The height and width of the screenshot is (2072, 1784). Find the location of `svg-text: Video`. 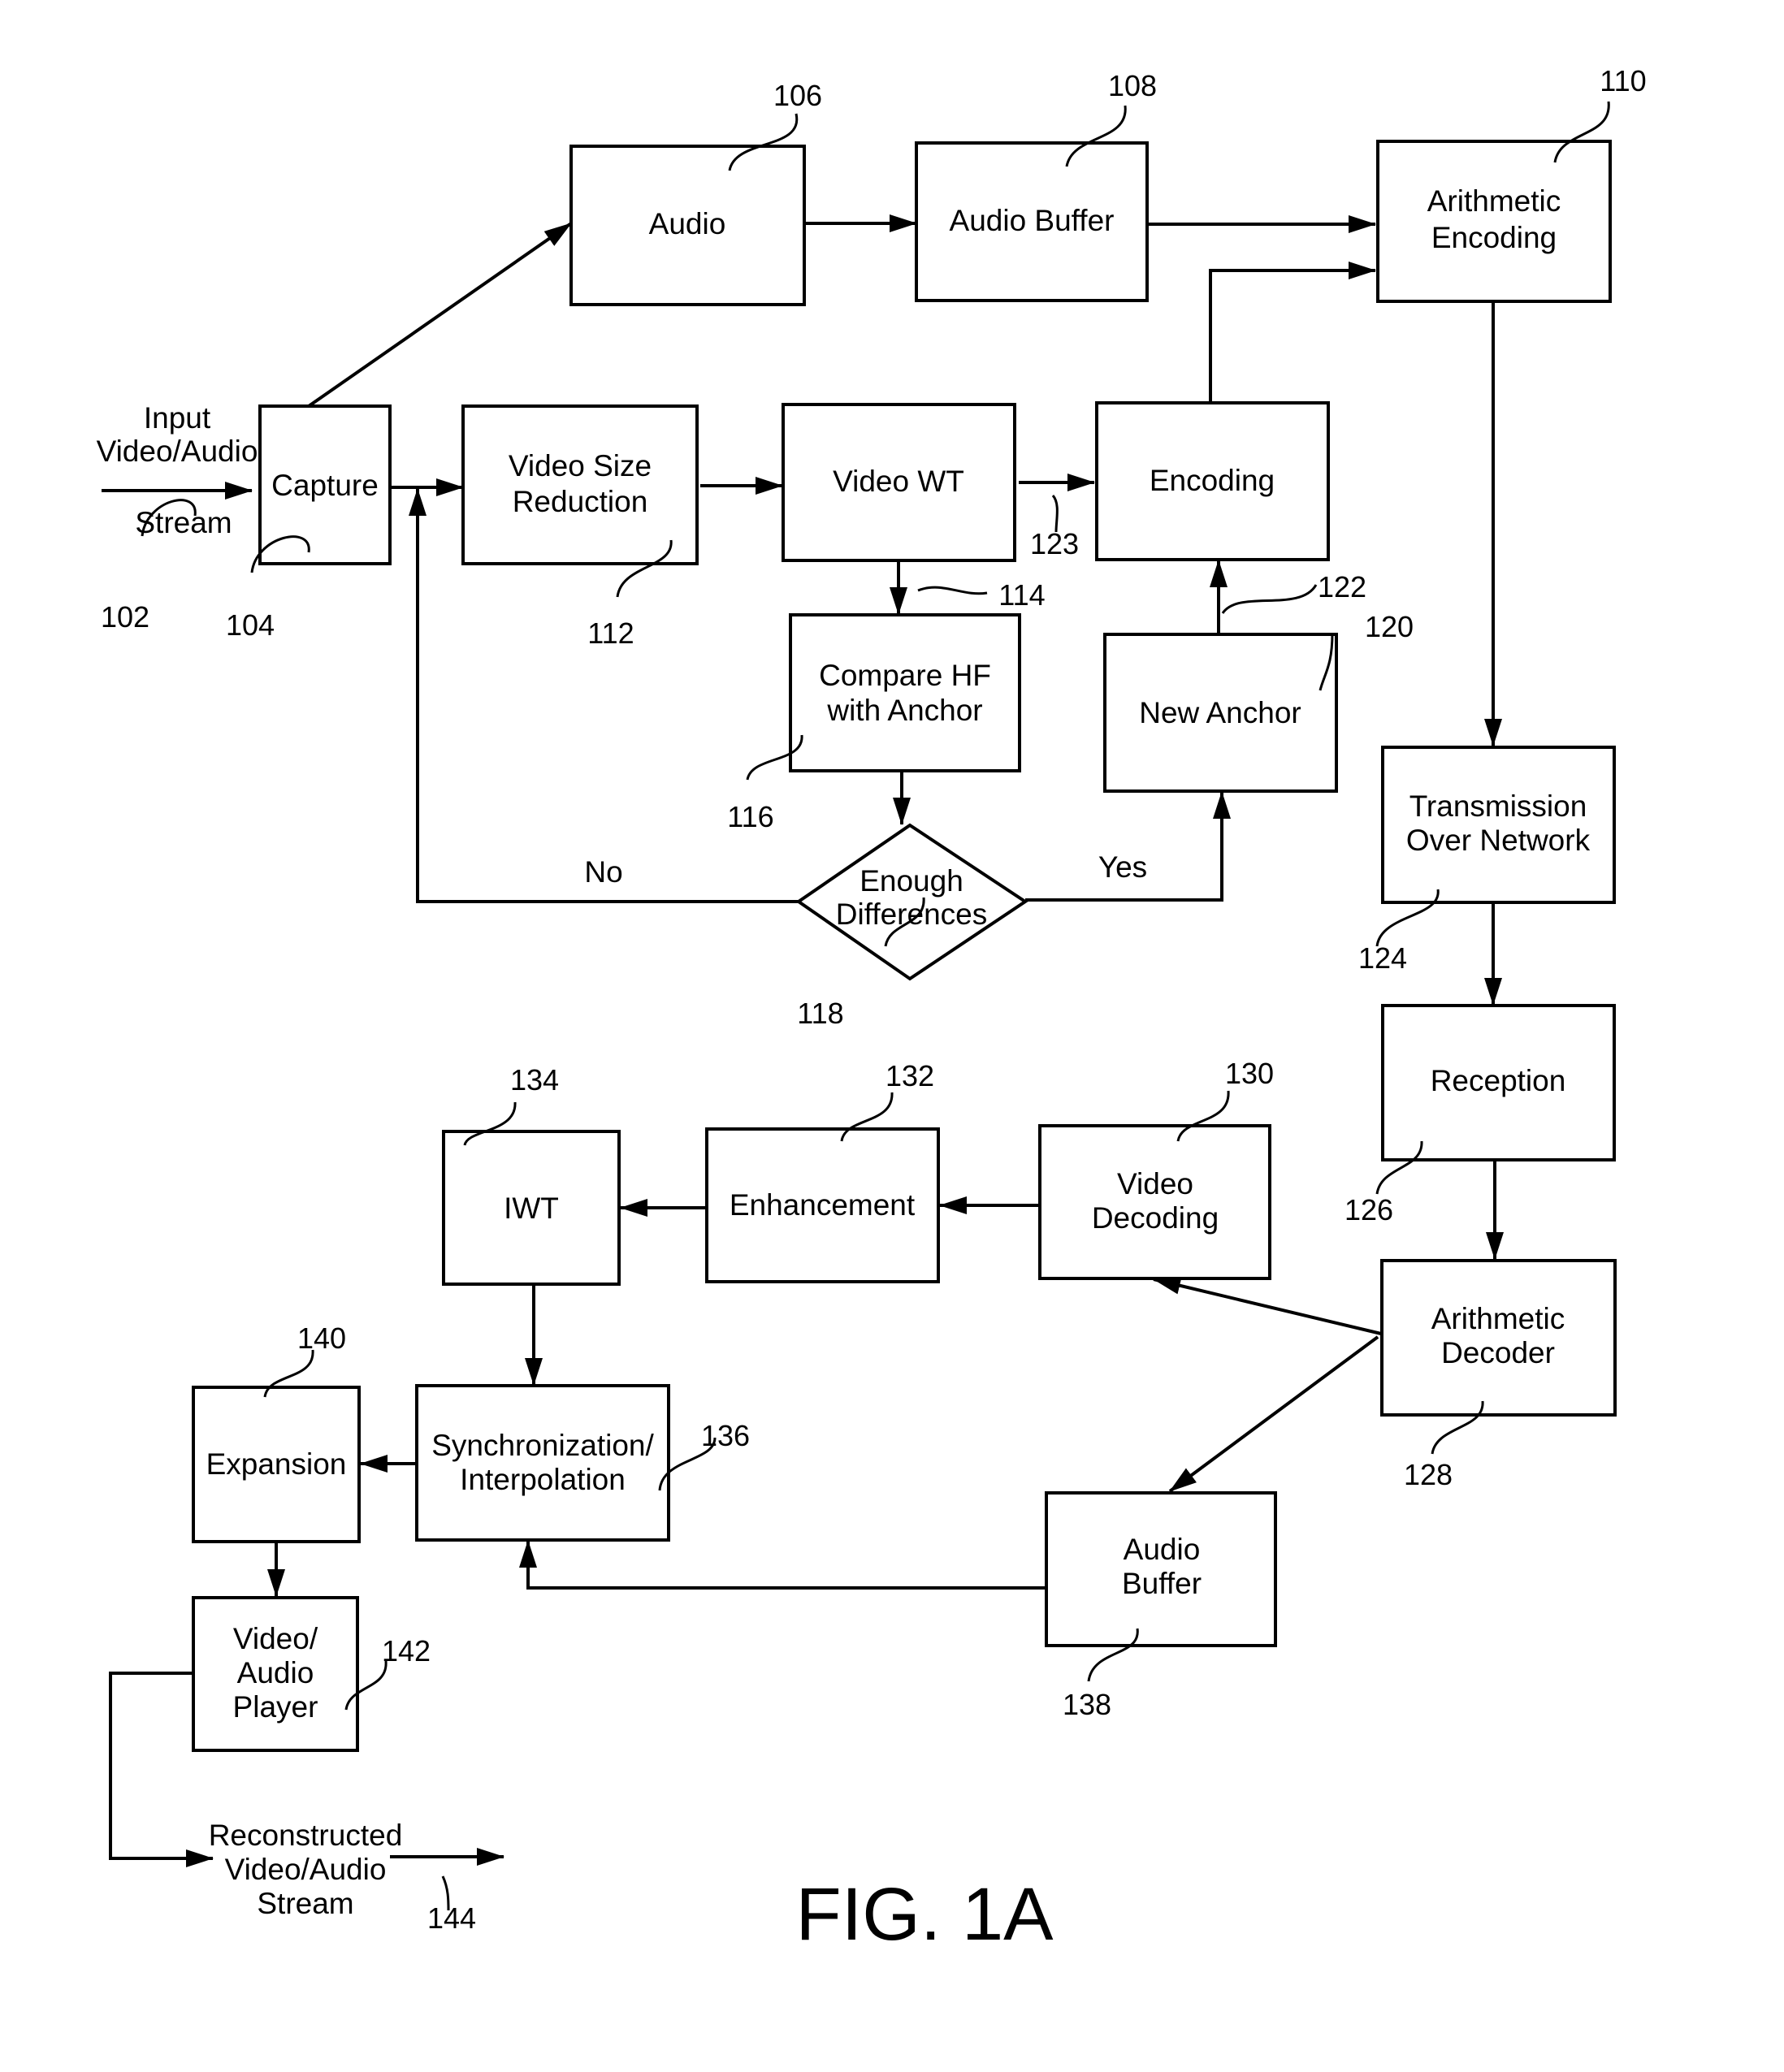

svg-text: Video is located at coordinates (1155, 1183).